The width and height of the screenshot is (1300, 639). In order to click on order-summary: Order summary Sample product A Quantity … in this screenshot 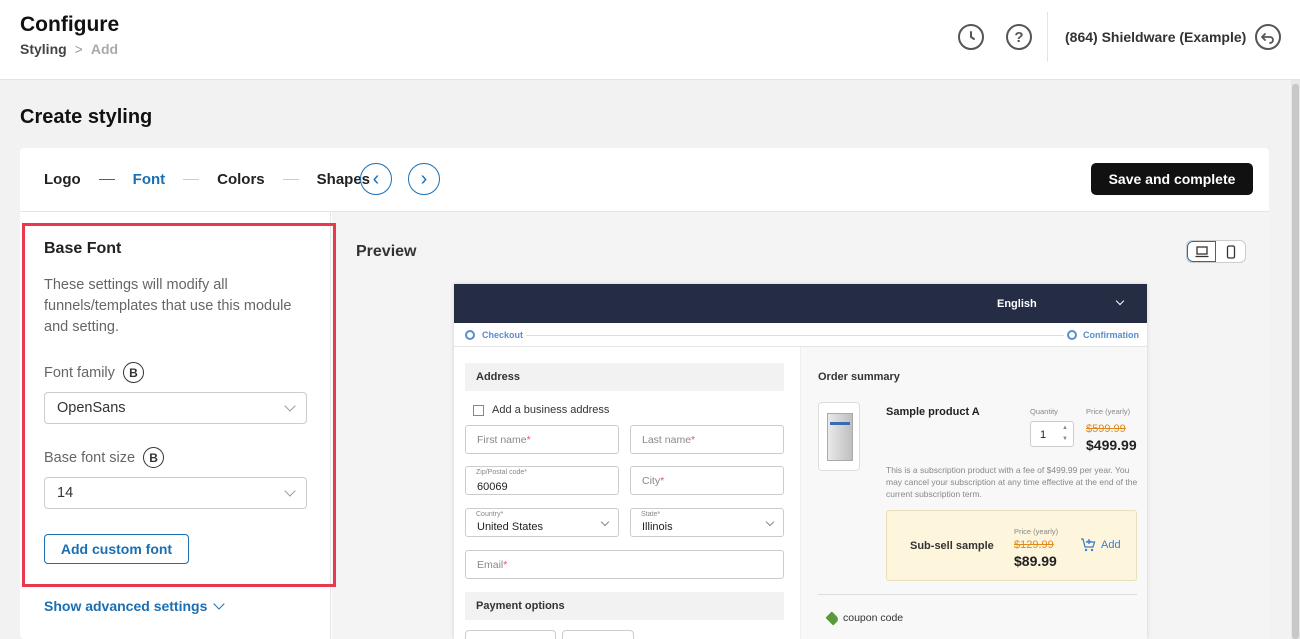, I will do `click(973, 493)`.